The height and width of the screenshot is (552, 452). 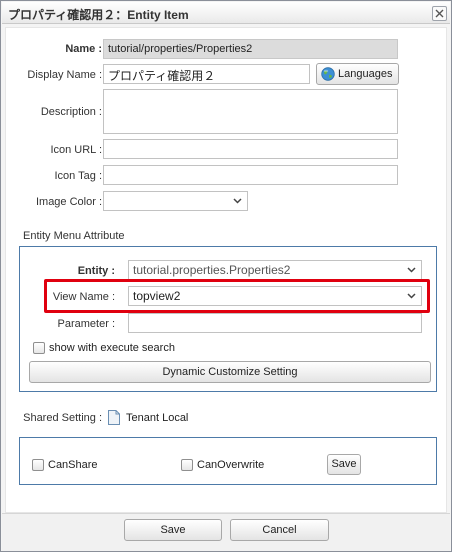 I want to click on entity-label: Entity :, so click(x=96, y=271).